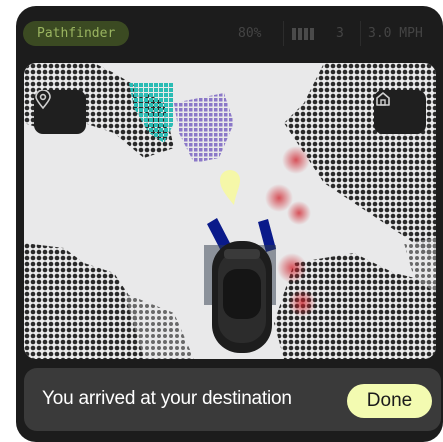 This screenshot has width=443, height=442. I want to click on speed-readout: 3.0 MPH, so click(395, 33).